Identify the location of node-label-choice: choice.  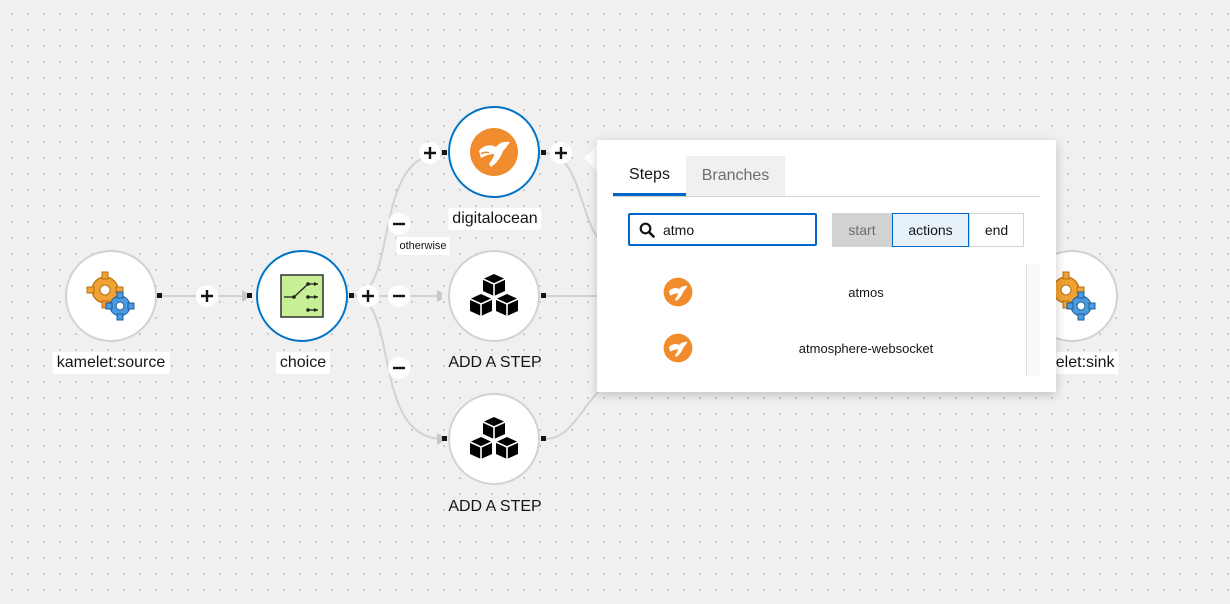
(303, 363).